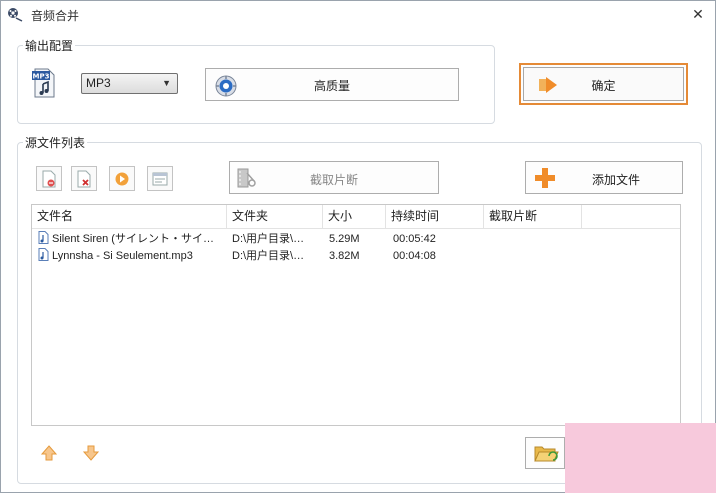 This screenshot has width=716, height=493. What do you see at coordinates (98, 83) in the screenshot?
I see `output-format-value: MP3` at bounding box center [98, 83].